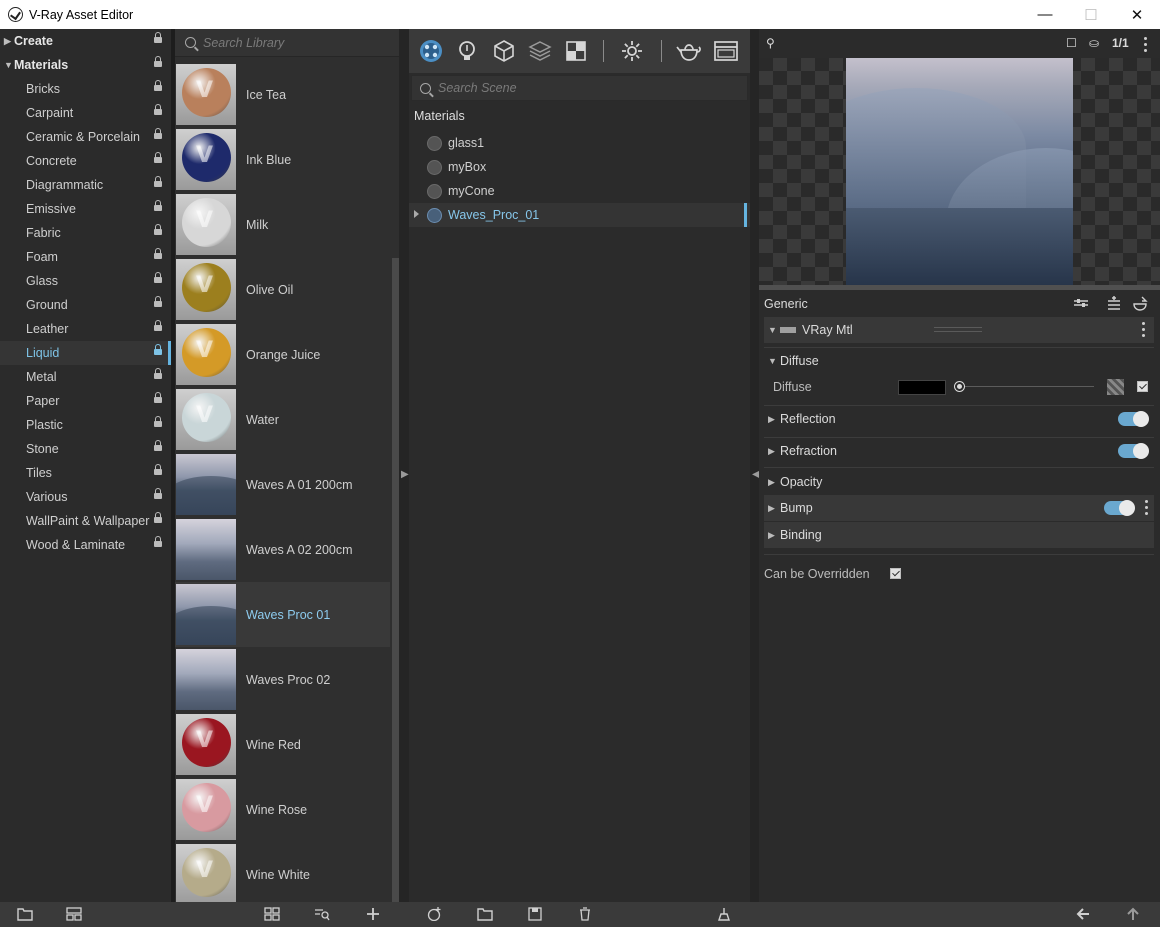  What do you see at coordinates (579, 88) in the screenshot?
I see `scene-search-input: Search Scene` at bounding box center [579, 88].